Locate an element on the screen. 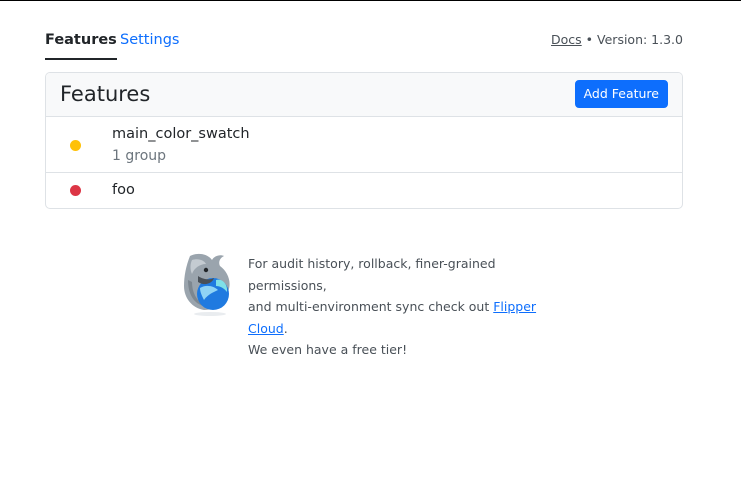  feature-name: foo is located at coordinates (123, 190).